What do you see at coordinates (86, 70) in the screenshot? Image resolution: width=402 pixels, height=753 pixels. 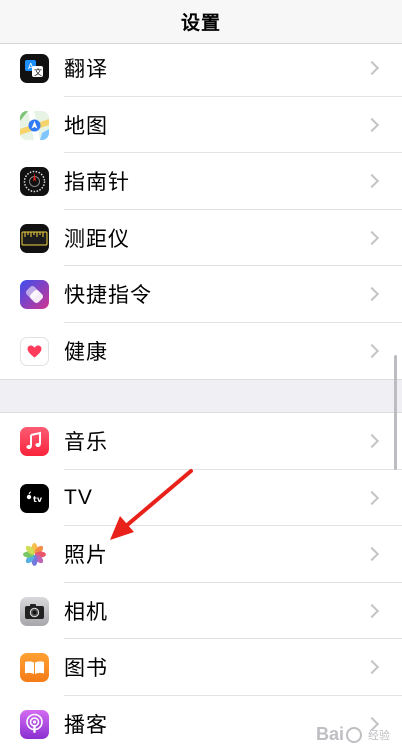 I see `settings-row-label: 翻译` at bounding box center [86, 70].